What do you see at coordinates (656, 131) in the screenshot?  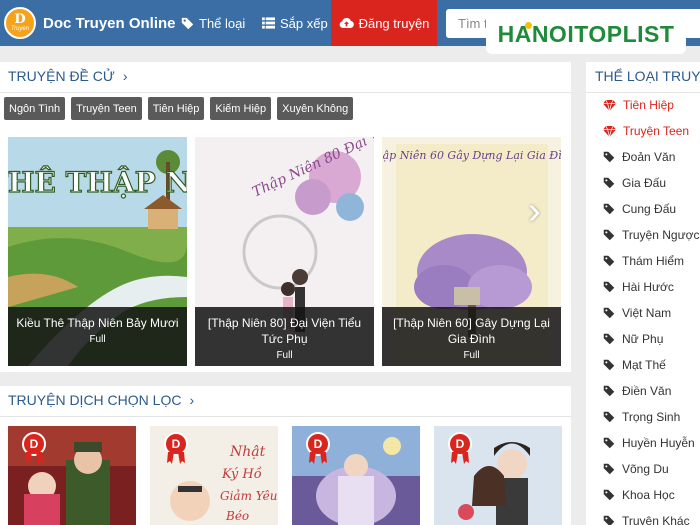 I see `genre-label: Truyện Teen` at bounding box center [656, 131].